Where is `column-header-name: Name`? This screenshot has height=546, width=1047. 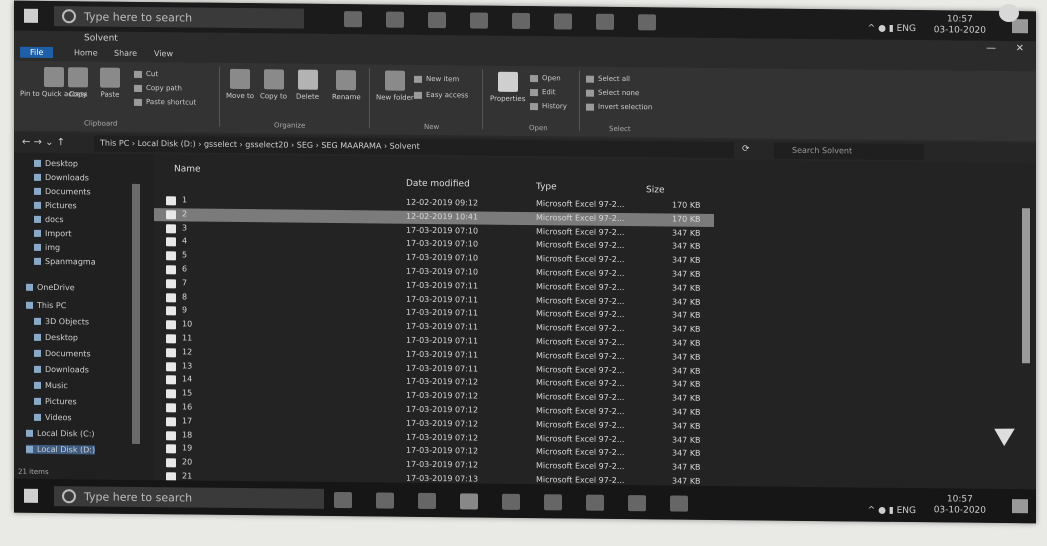 column-header-name: Name is located at coordinates (187, 169).